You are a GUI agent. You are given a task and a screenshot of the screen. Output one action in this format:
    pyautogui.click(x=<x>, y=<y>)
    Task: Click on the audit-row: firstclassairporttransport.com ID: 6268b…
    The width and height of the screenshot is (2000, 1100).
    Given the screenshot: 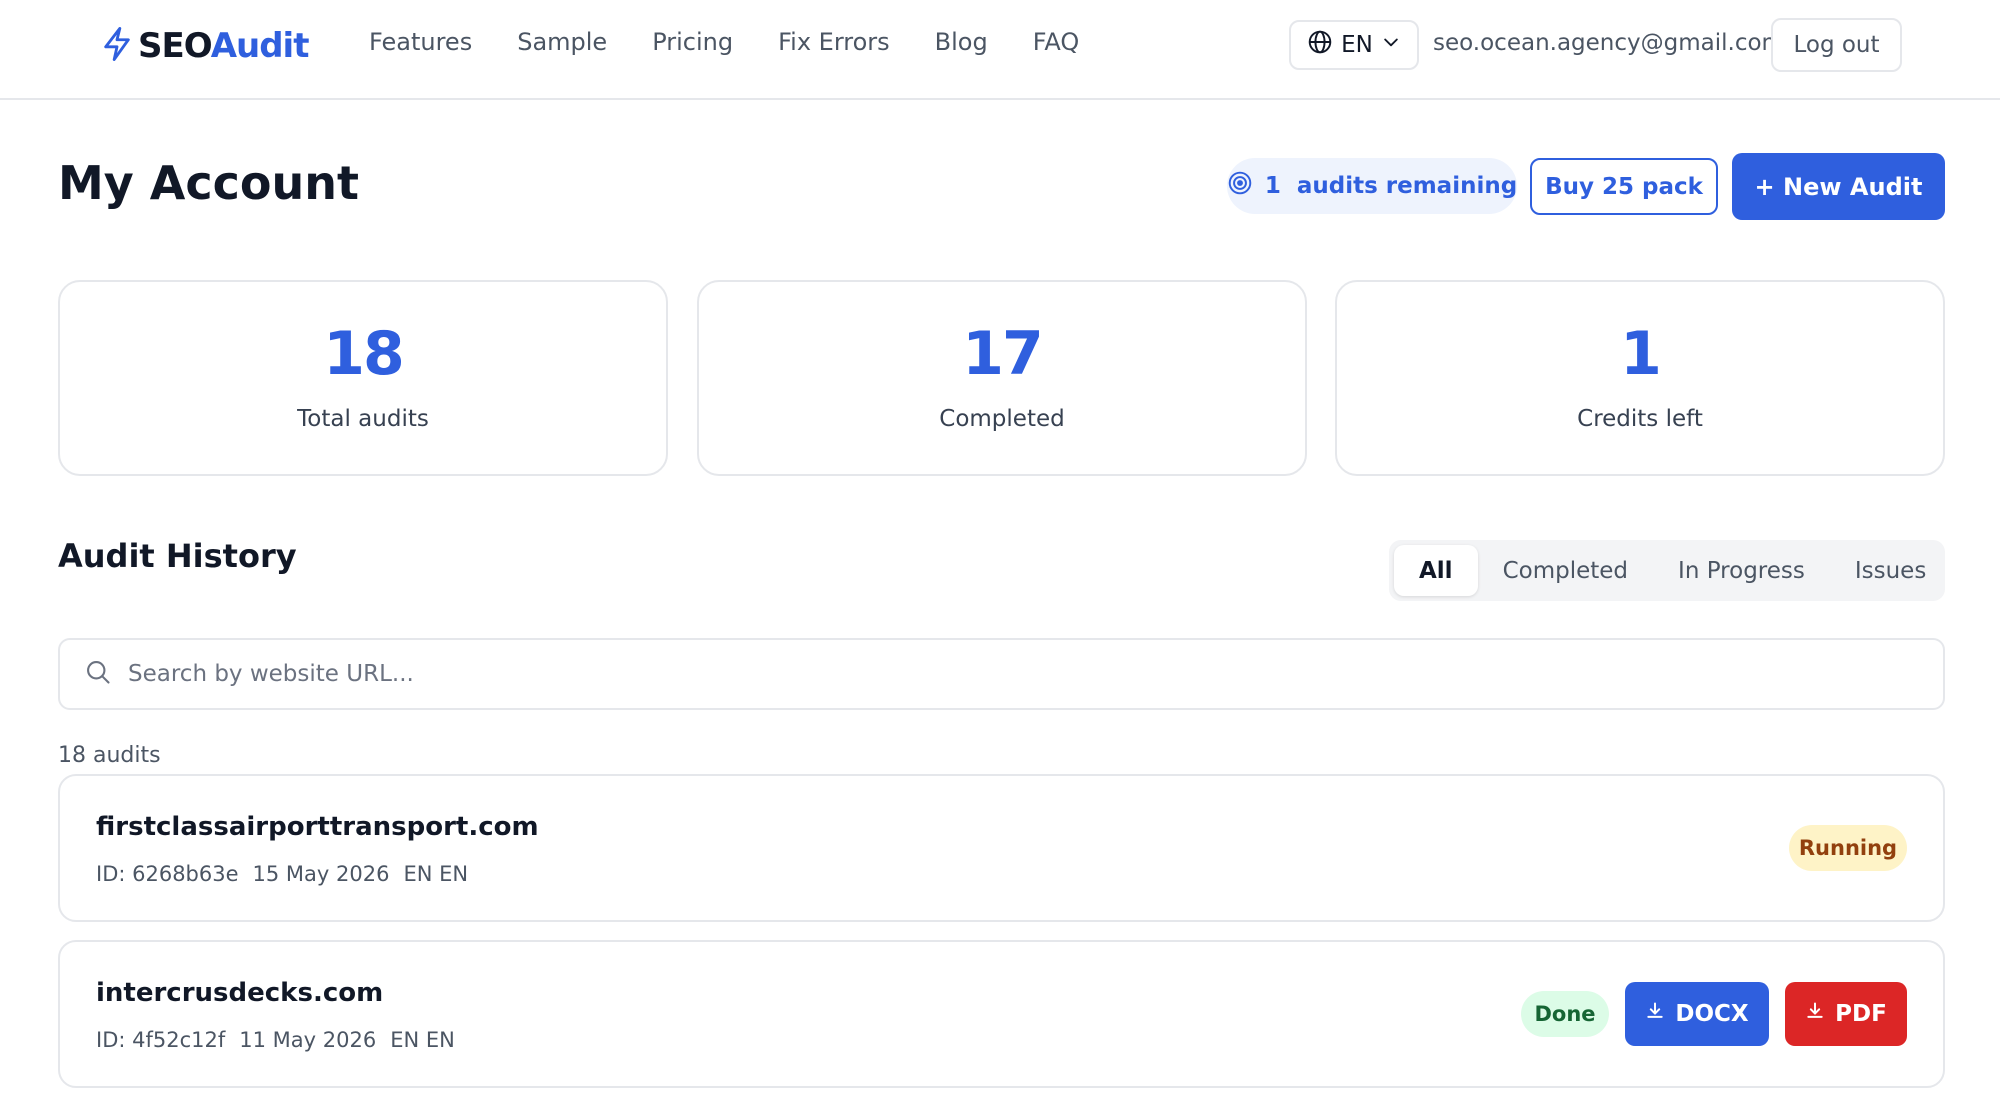 What is the action you would take?
    pyautogui.click(x=1001, y=848)
    